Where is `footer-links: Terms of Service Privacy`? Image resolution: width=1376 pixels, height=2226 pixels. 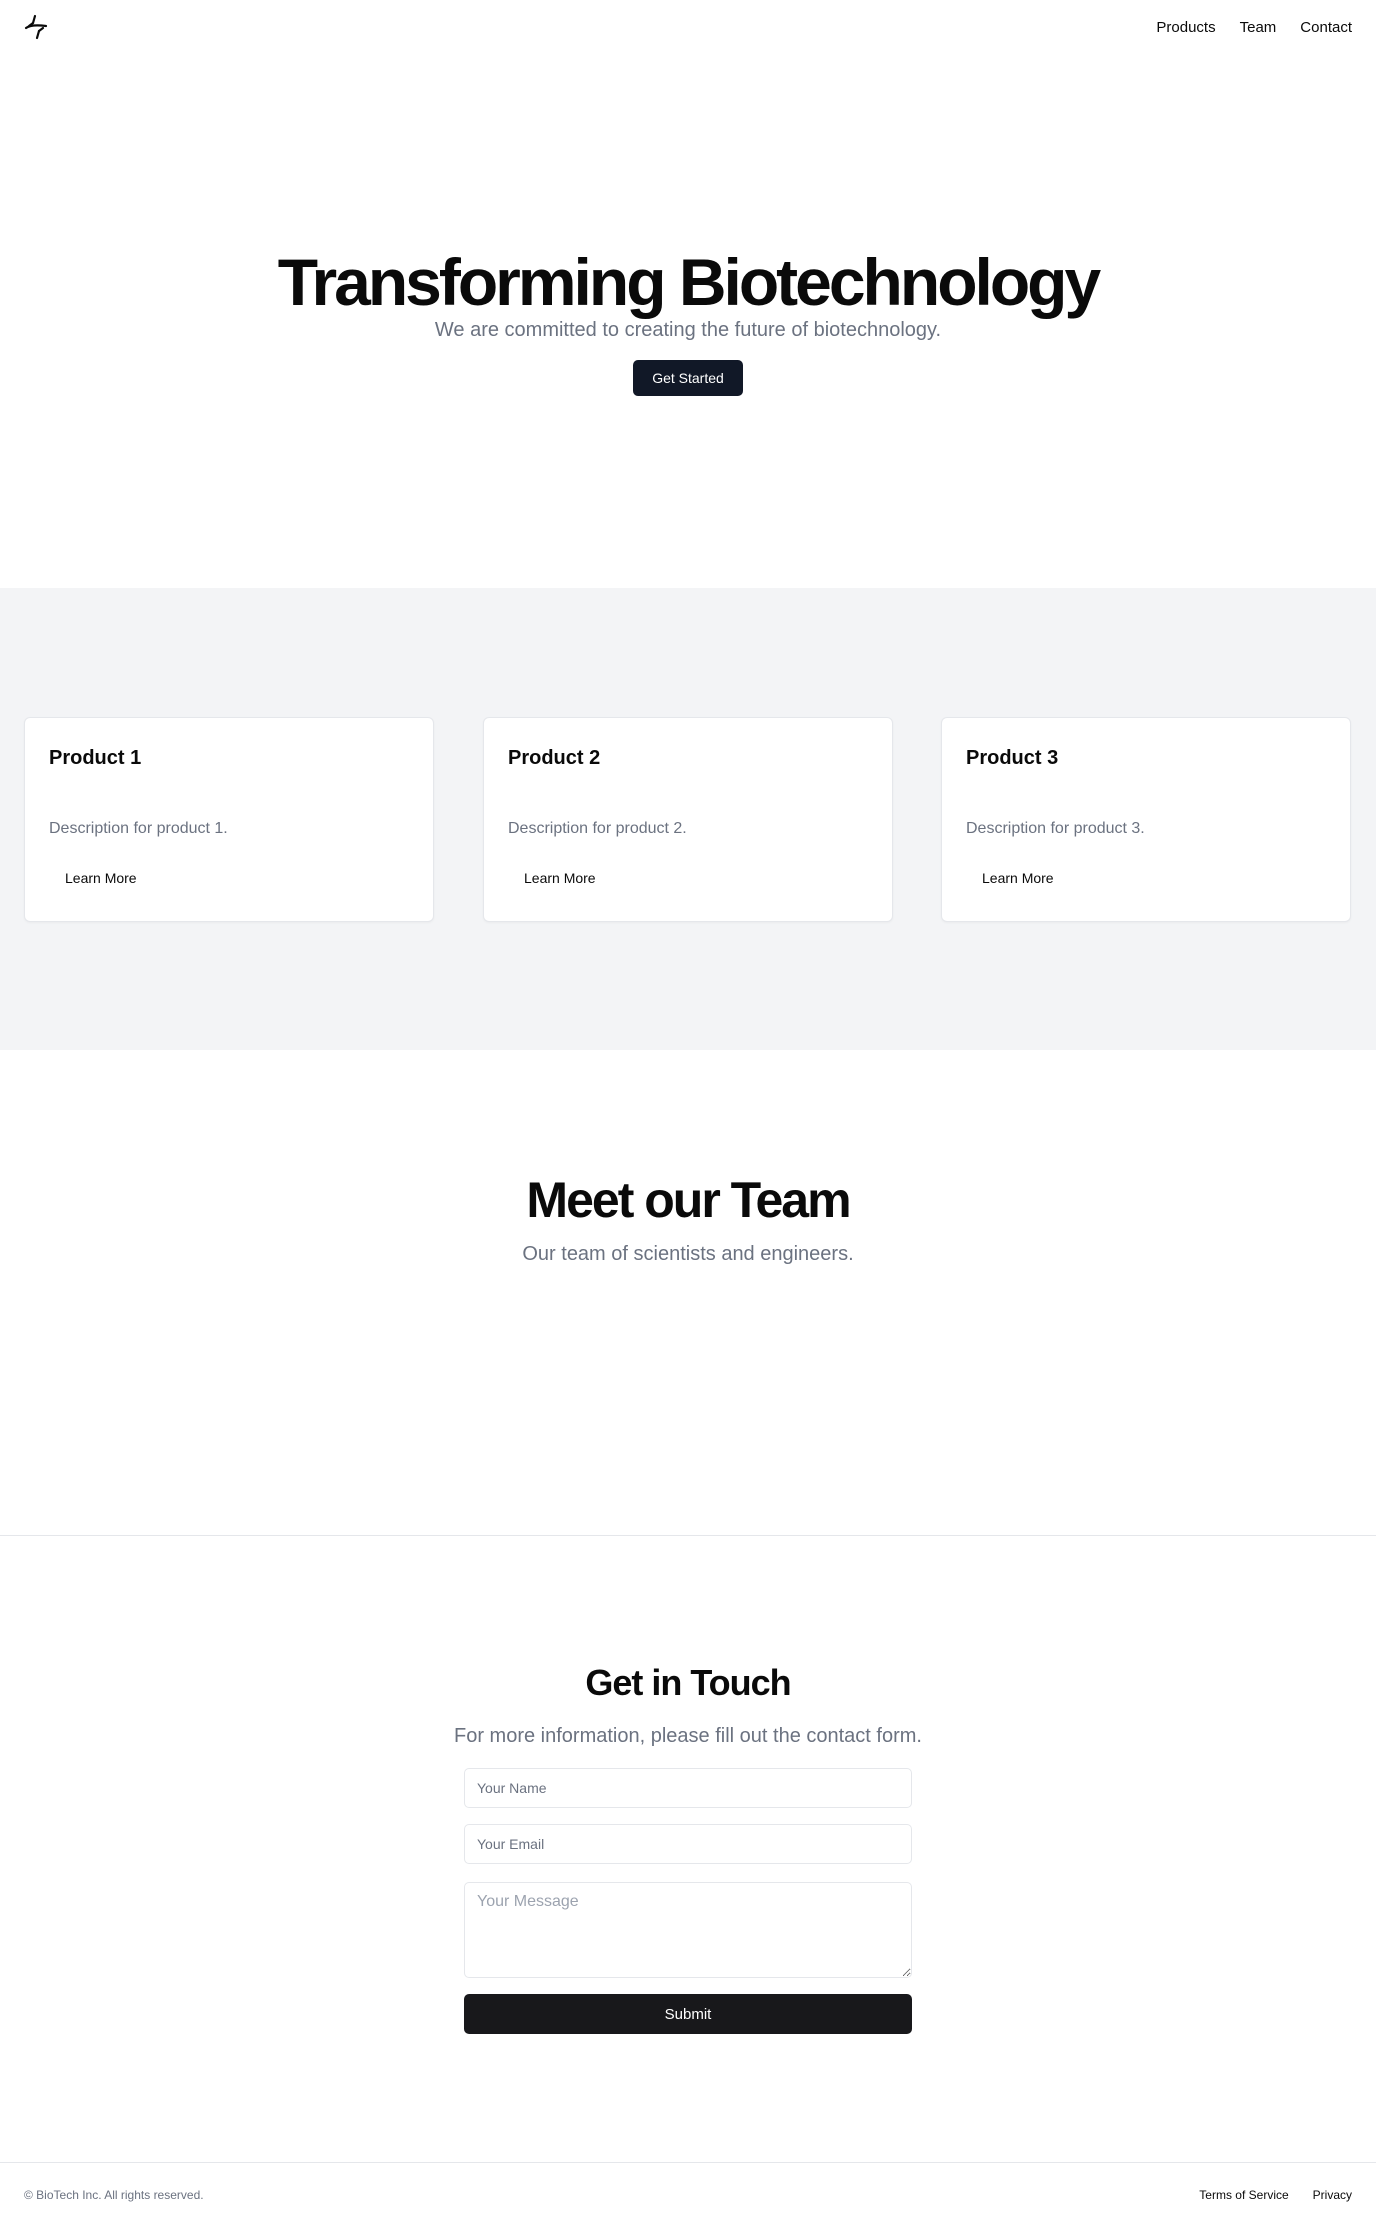 footer-links: Terms of Service Privacy is located at coordinates (1275, 2195).